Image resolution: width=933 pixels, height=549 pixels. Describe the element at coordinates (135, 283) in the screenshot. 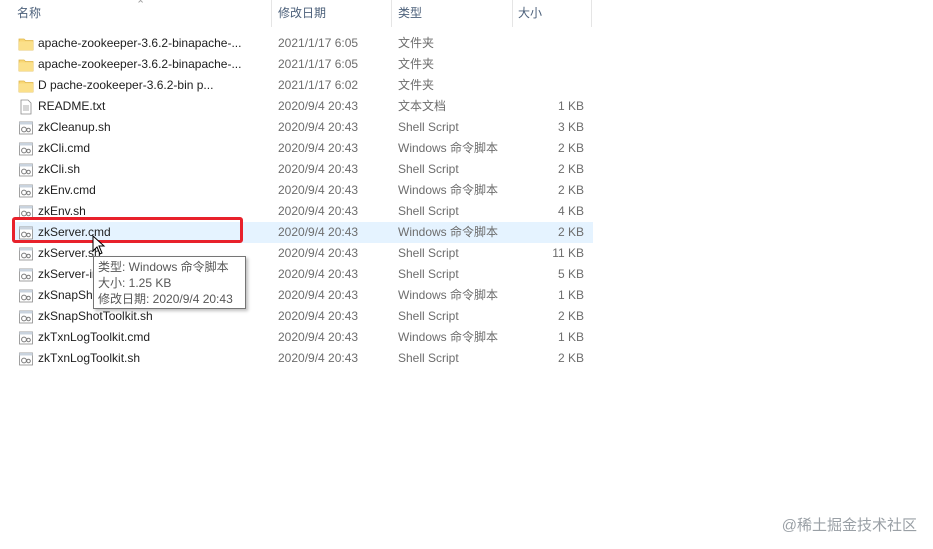

I see `tooltip-size: 大小: 1.25 KB` at that location.